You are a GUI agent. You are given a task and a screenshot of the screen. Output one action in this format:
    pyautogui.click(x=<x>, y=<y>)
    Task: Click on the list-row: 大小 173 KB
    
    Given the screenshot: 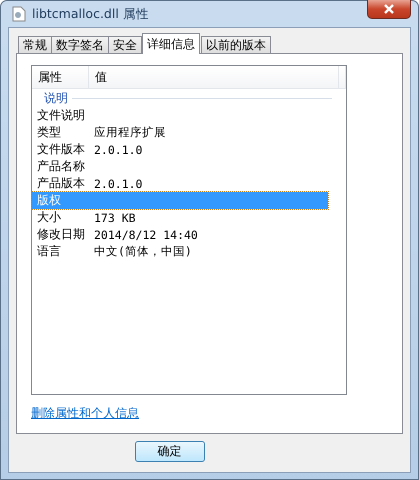 What is the action you would take?
    pyautogui.click(x=180, y=217)
    